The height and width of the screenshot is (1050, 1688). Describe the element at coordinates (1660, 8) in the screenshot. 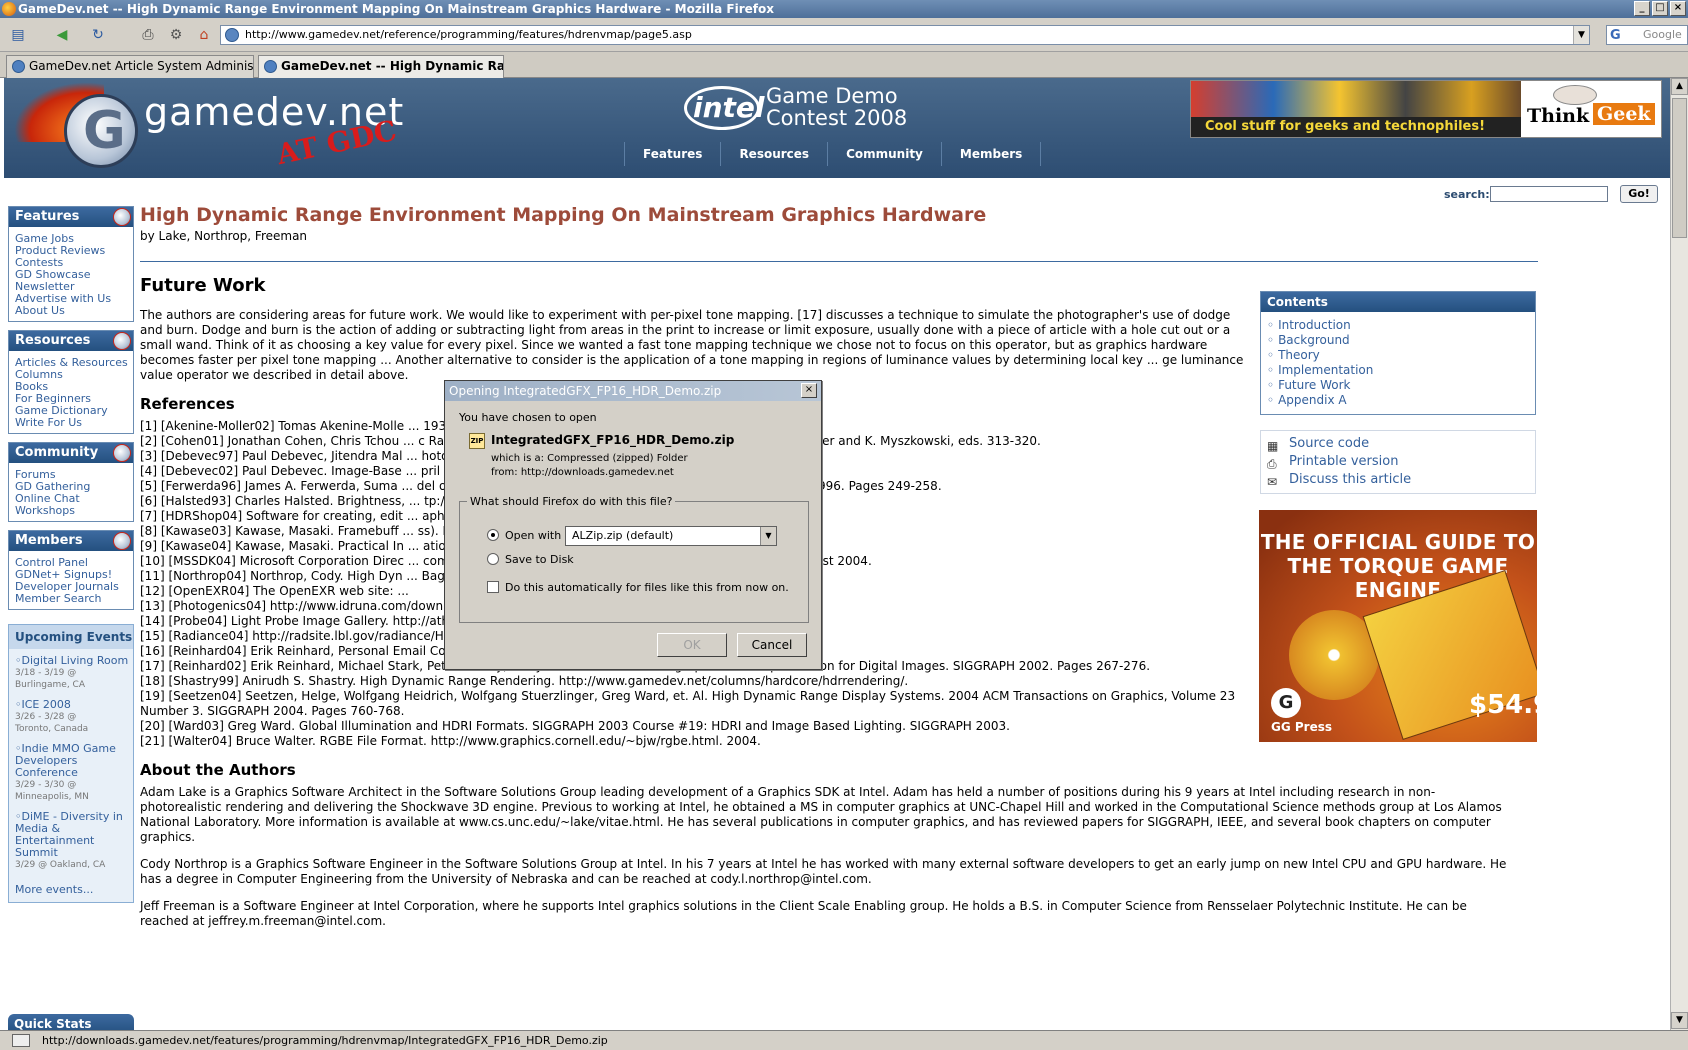

I see `maximize-button: □` at that location.